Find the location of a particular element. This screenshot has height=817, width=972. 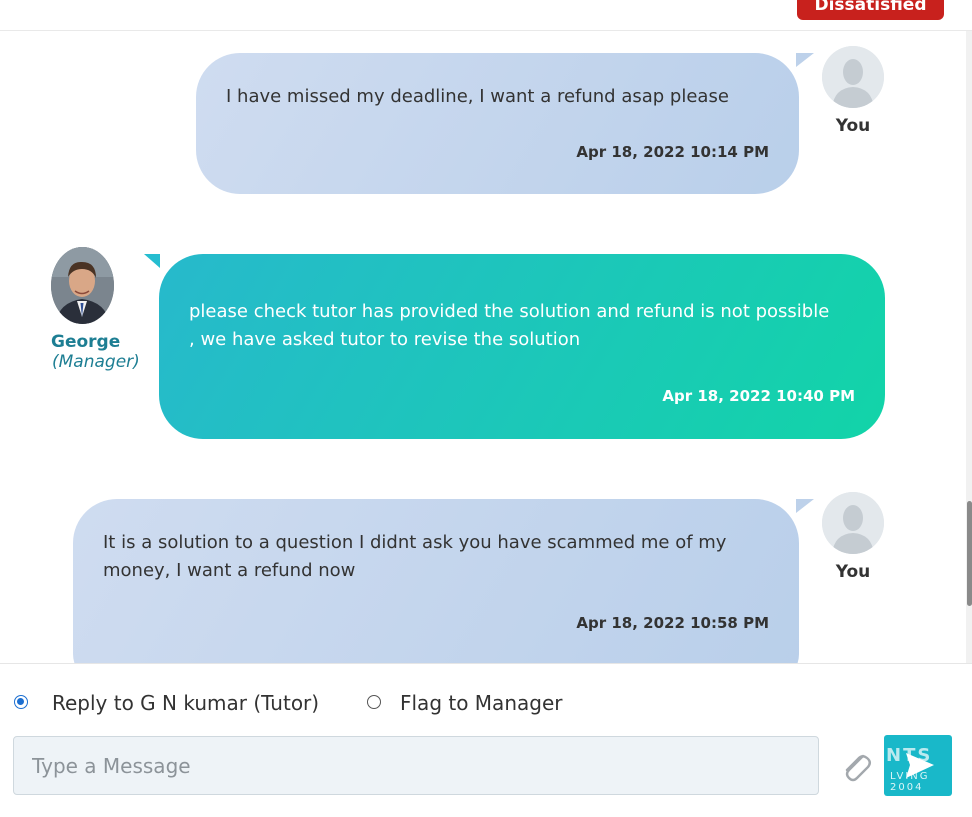

message-timestamp: Apr 18, 2022 10:40 PM is located at coordinates (758, 396).